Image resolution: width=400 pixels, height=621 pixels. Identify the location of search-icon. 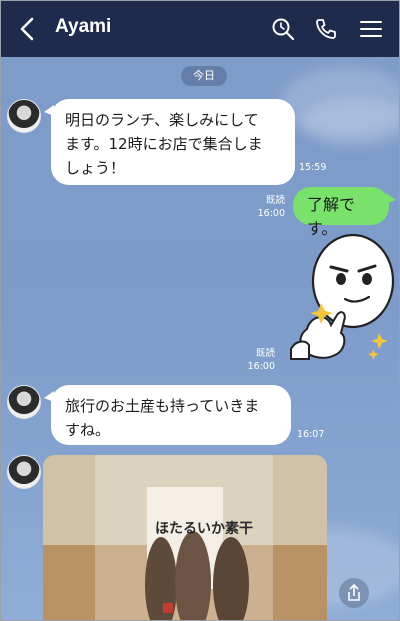
(283, 29).